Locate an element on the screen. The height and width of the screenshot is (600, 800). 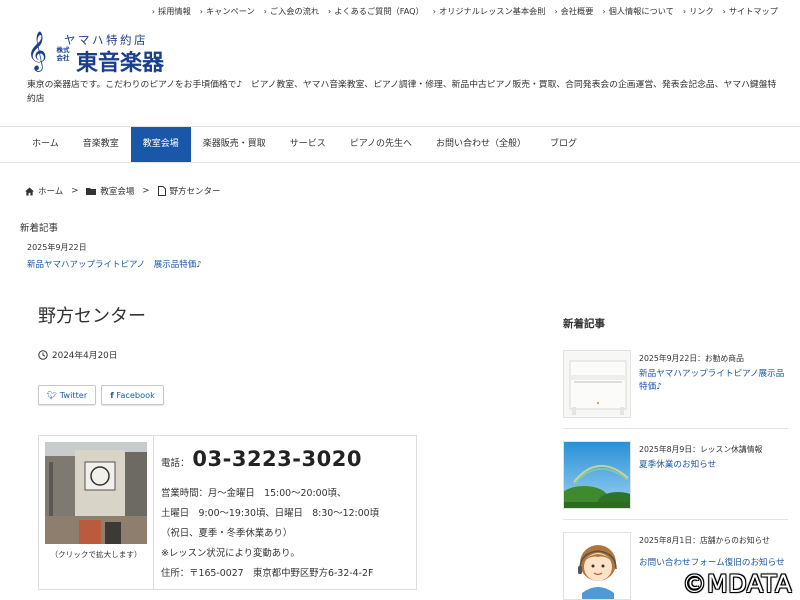
logo-name: 東音楽器 is located at coordinates (120, 63).